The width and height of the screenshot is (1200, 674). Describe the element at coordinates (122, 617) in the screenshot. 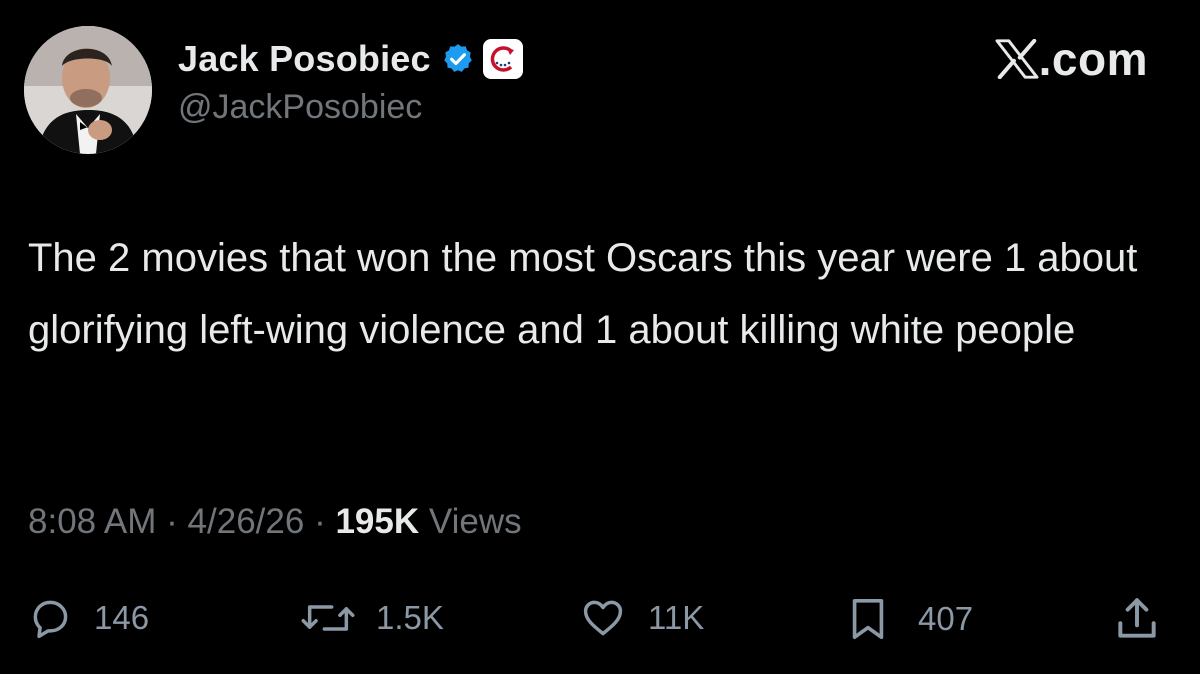

I see `reply-count: 146` at that location.